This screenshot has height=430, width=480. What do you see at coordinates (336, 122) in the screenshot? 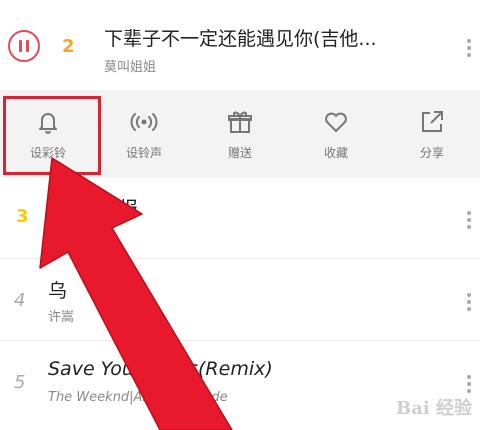
I see `heart-icon` at bounding box center [336, 122].